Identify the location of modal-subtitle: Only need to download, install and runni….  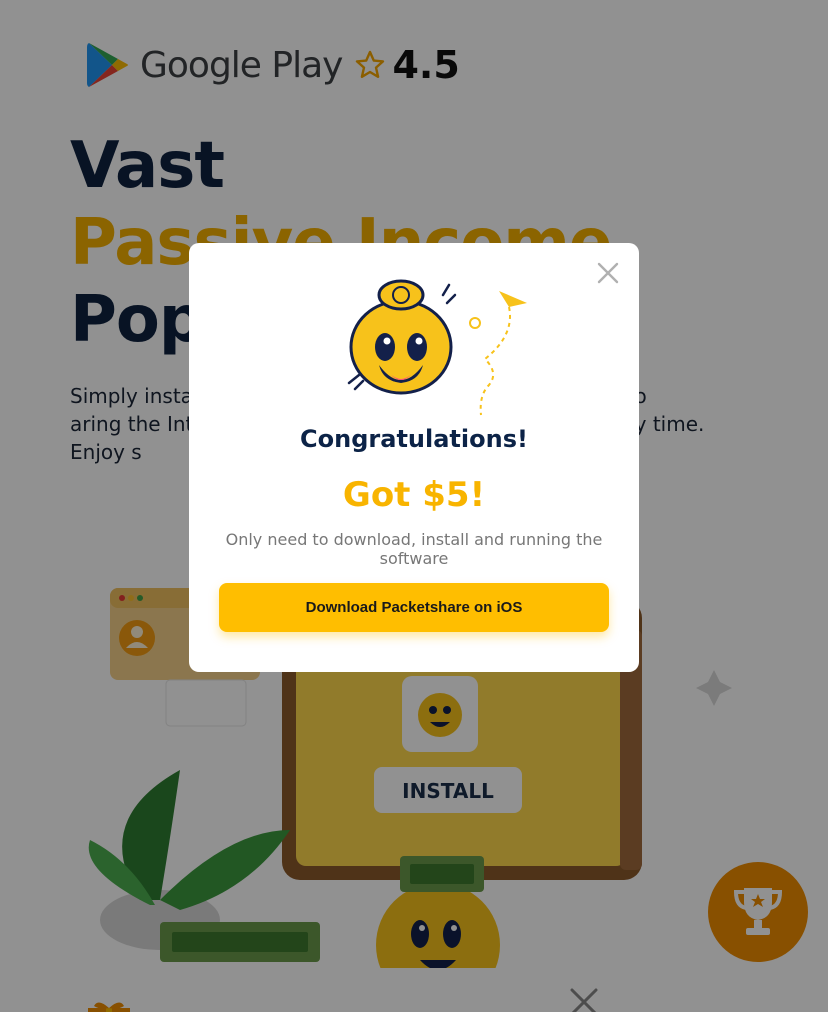
(414, 549).